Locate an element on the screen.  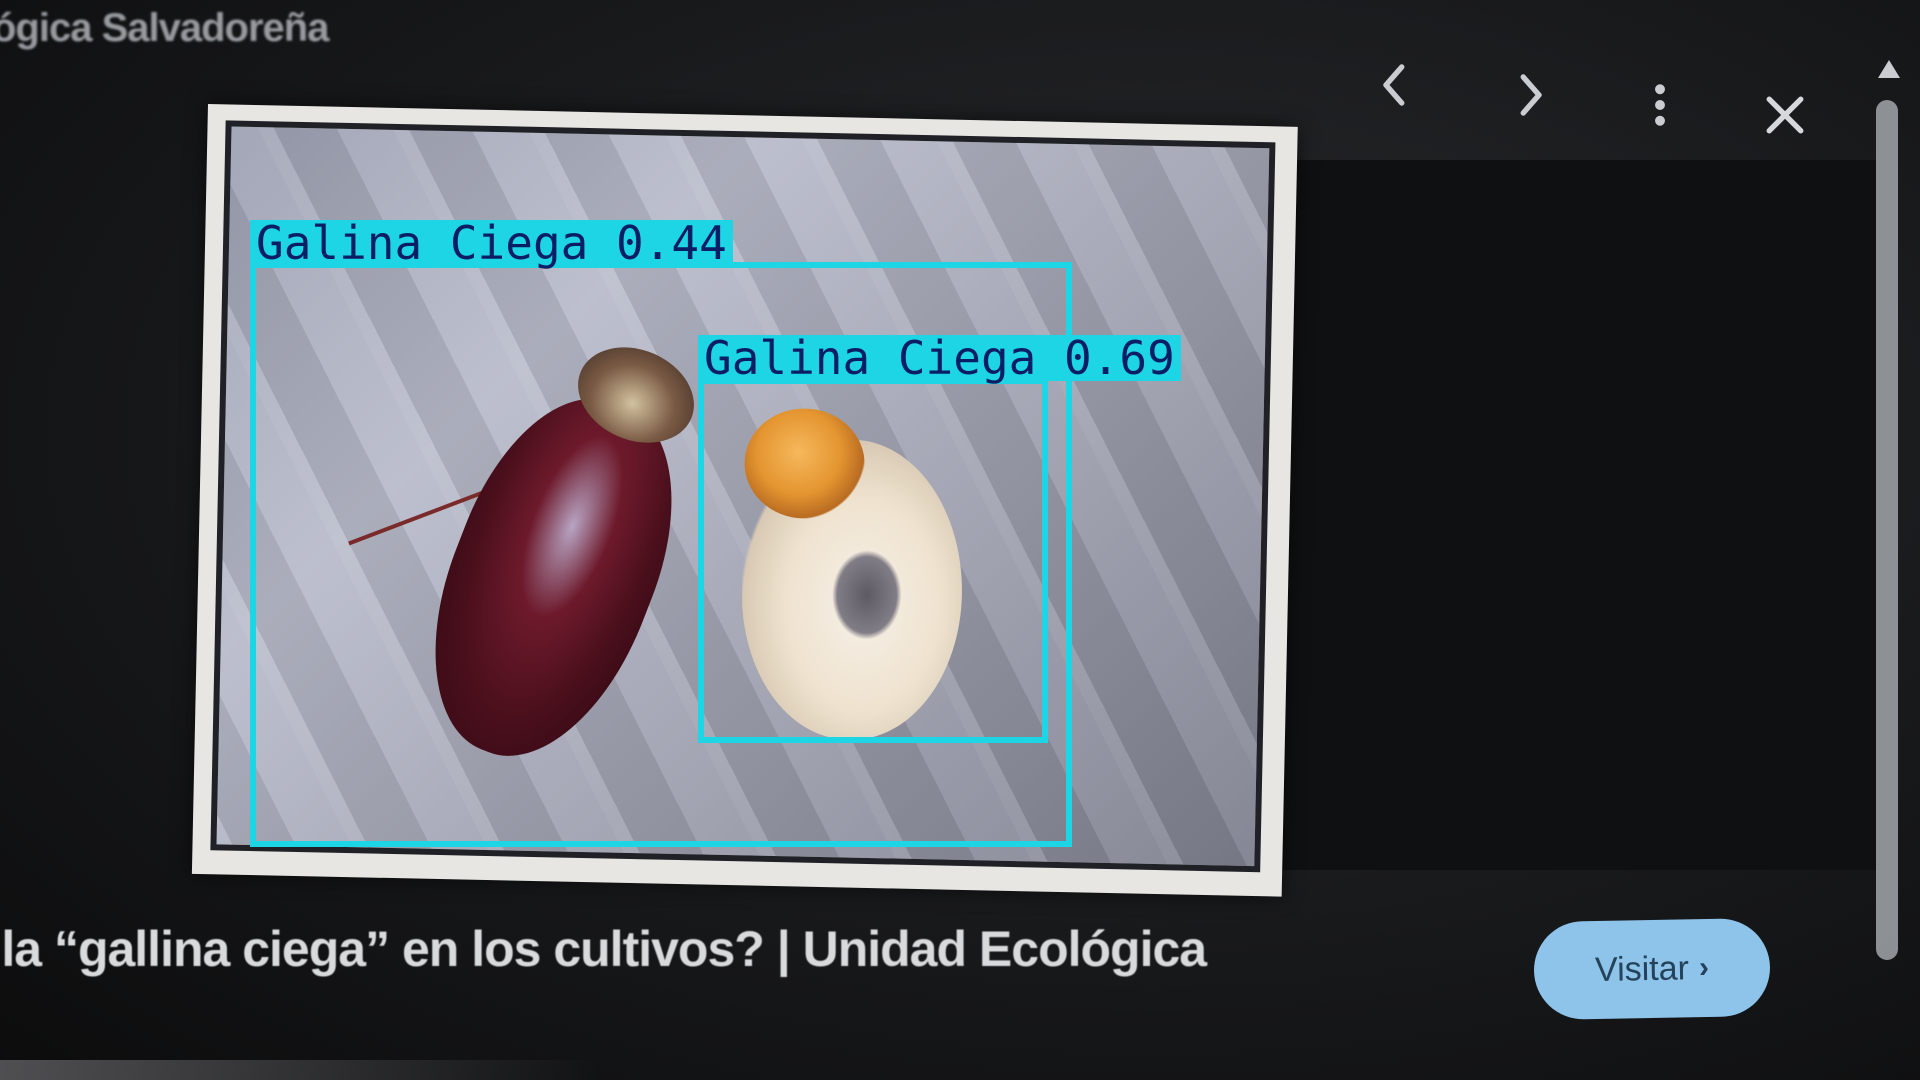
chevron-right-icon is located at coordinates (1531, 95).